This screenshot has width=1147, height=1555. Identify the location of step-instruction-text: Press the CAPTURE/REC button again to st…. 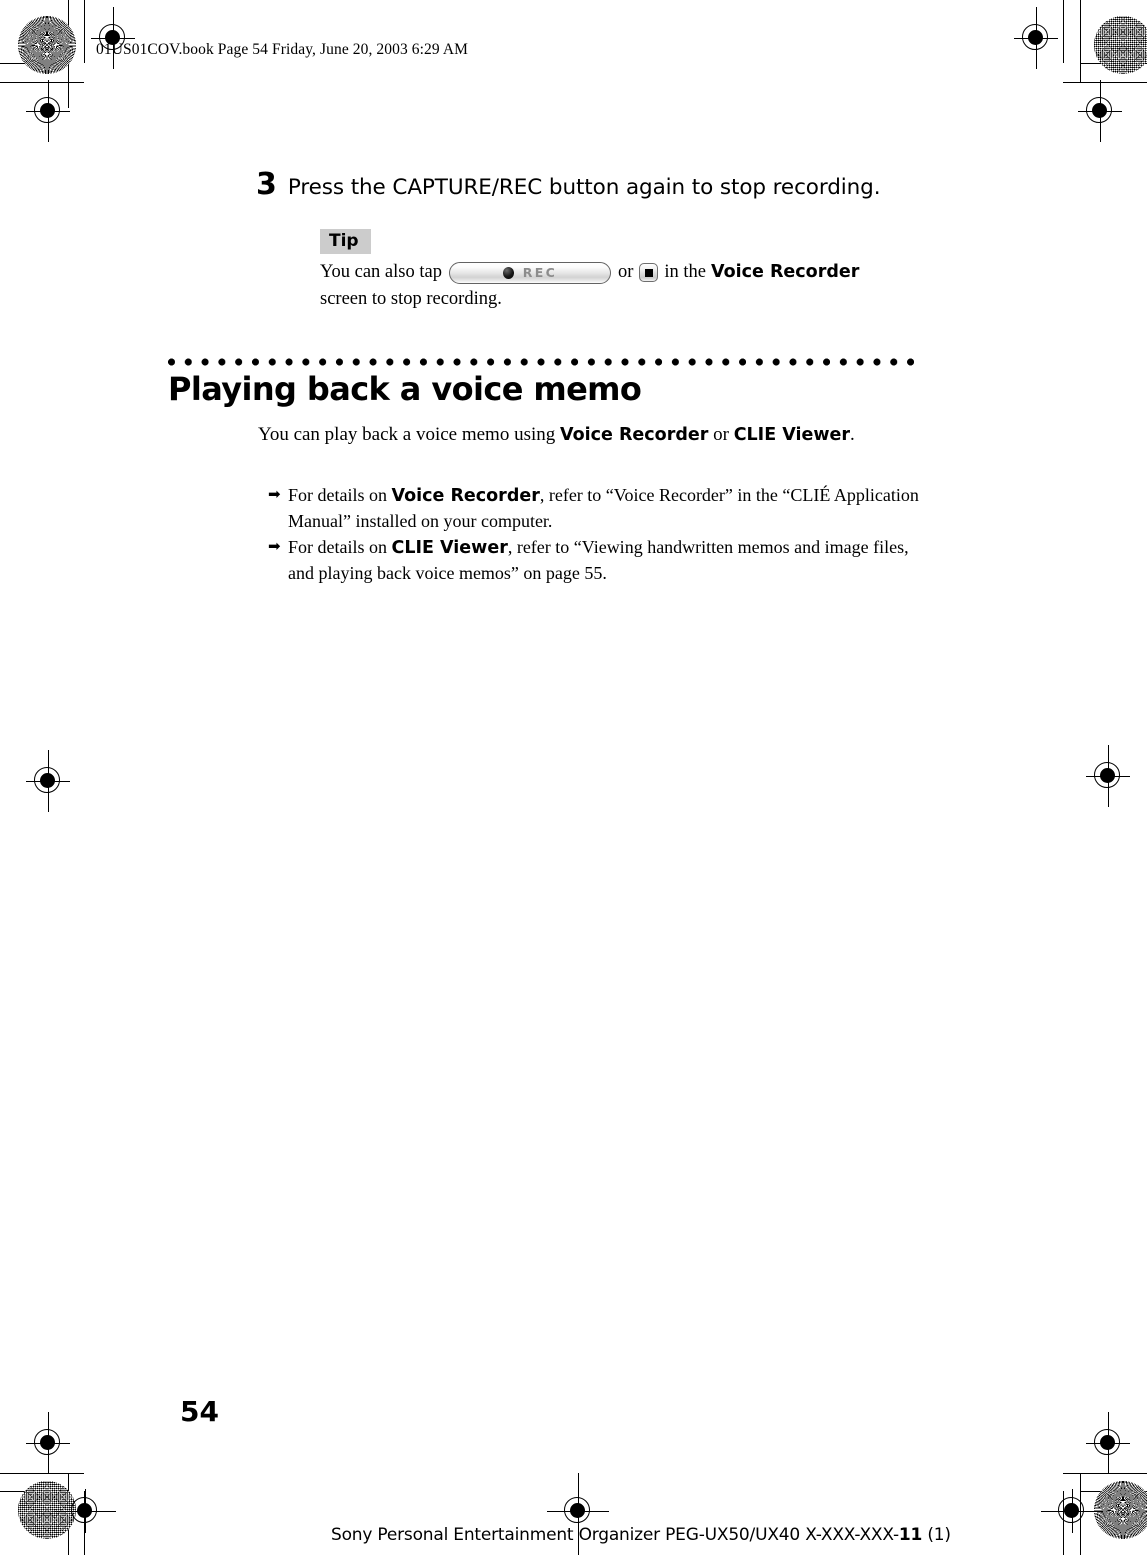
(584, 187).